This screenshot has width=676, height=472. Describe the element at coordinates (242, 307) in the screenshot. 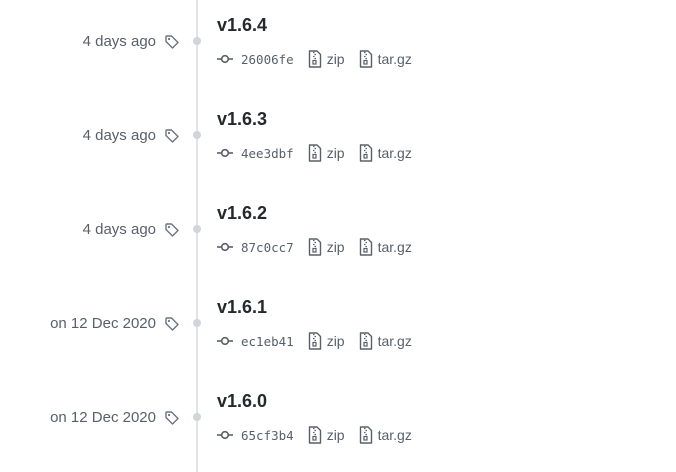

I see `release-title-link: v1.6.1` at that location.